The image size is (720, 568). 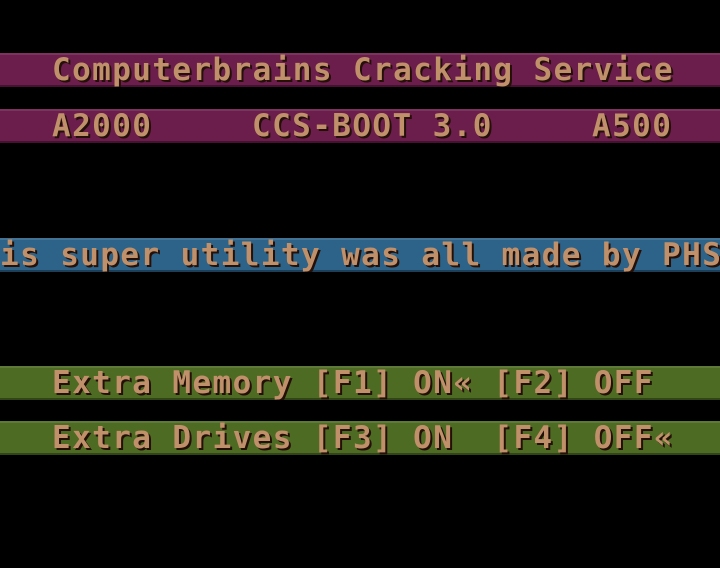 I want to click on title-text: Computerbrains Cracking Service, so click(x=363, y=70).